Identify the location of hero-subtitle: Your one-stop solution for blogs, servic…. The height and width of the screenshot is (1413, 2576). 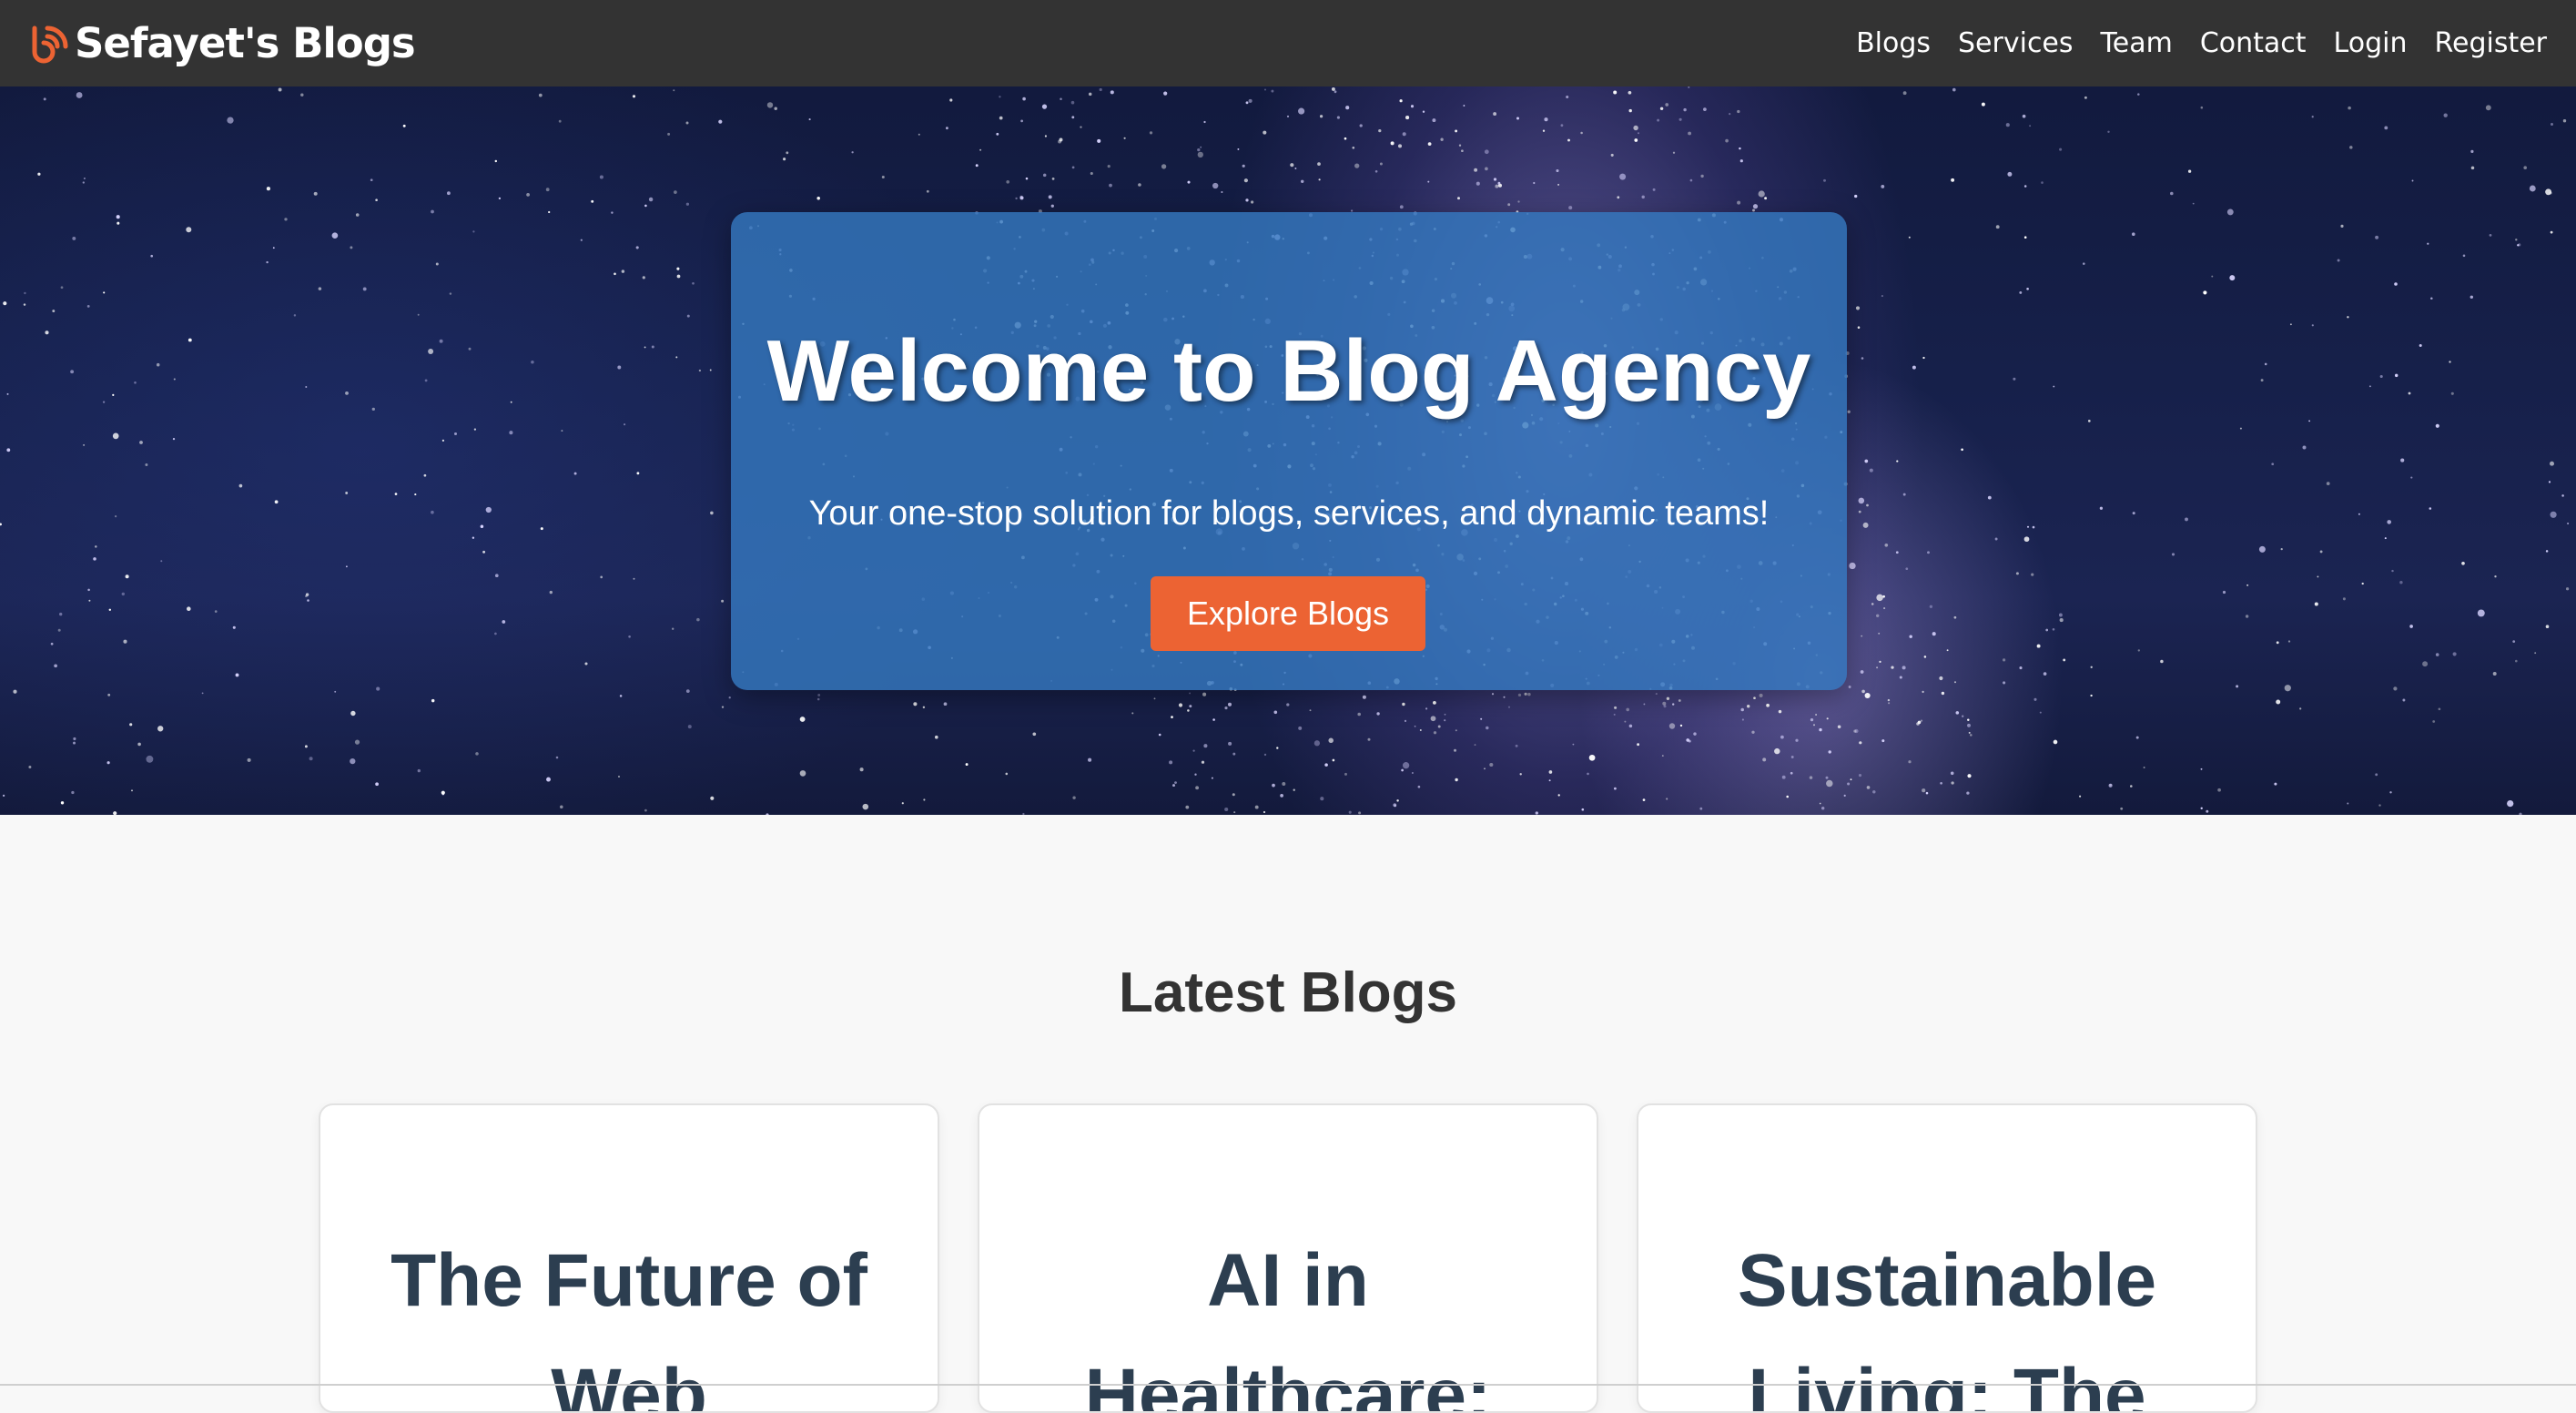
(1289, 513).